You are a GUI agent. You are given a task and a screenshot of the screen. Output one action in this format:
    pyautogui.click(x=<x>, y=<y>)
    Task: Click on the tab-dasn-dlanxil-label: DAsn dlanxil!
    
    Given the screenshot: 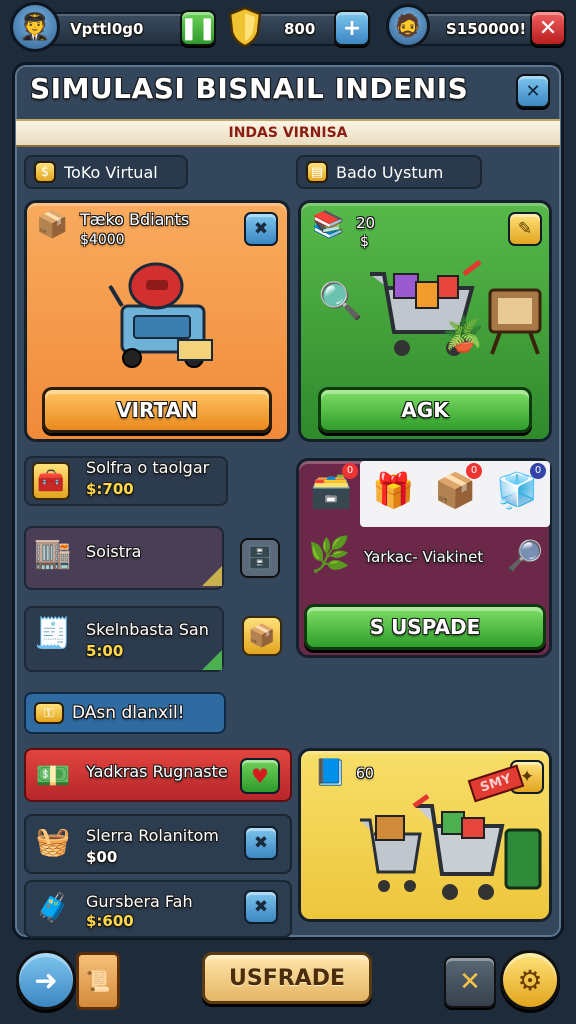 What is the action you would take?
    pyautogui.click(x=128, y=713)
    